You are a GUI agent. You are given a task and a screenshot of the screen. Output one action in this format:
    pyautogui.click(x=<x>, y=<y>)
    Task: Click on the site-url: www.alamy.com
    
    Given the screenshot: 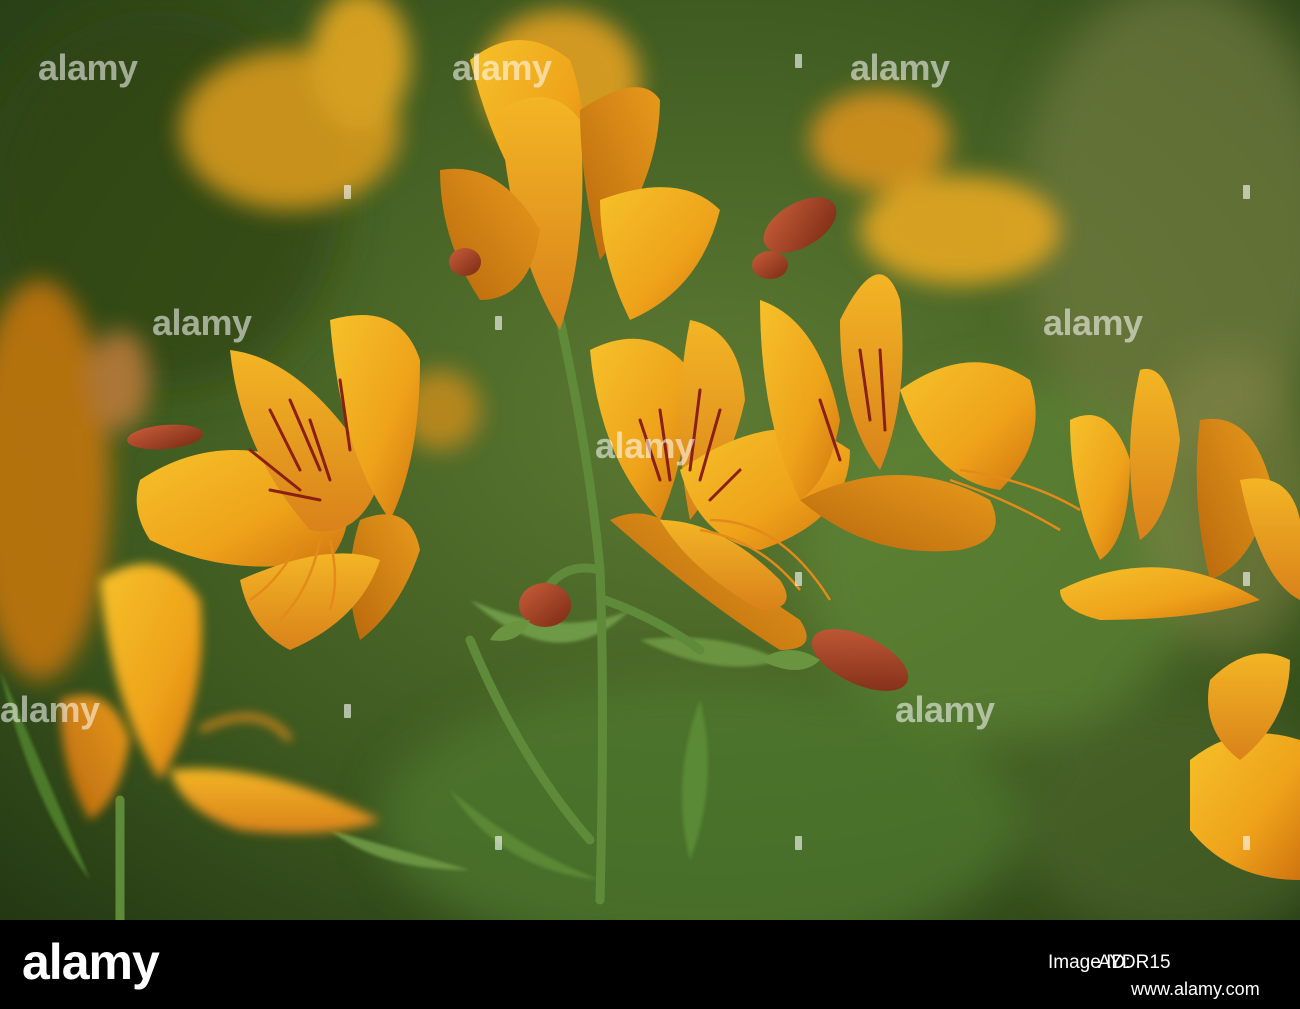 What is the action you would take?
    pyautogui.click(x=1195, y=989)
    